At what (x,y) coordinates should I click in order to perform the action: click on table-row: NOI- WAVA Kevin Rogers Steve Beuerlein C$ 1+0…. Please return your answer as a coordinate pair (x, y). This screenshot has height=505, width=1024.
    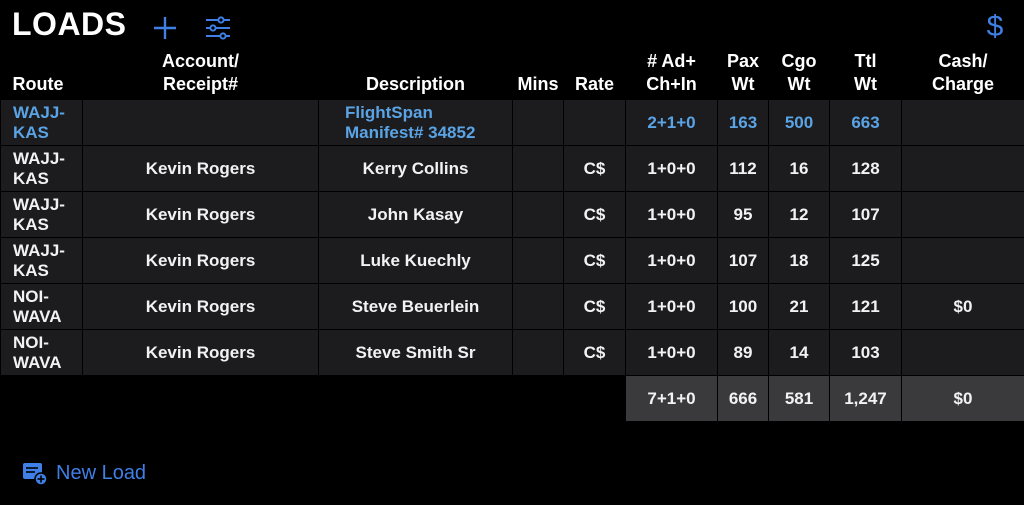
    Looking at the image, I should click on (512, 306).